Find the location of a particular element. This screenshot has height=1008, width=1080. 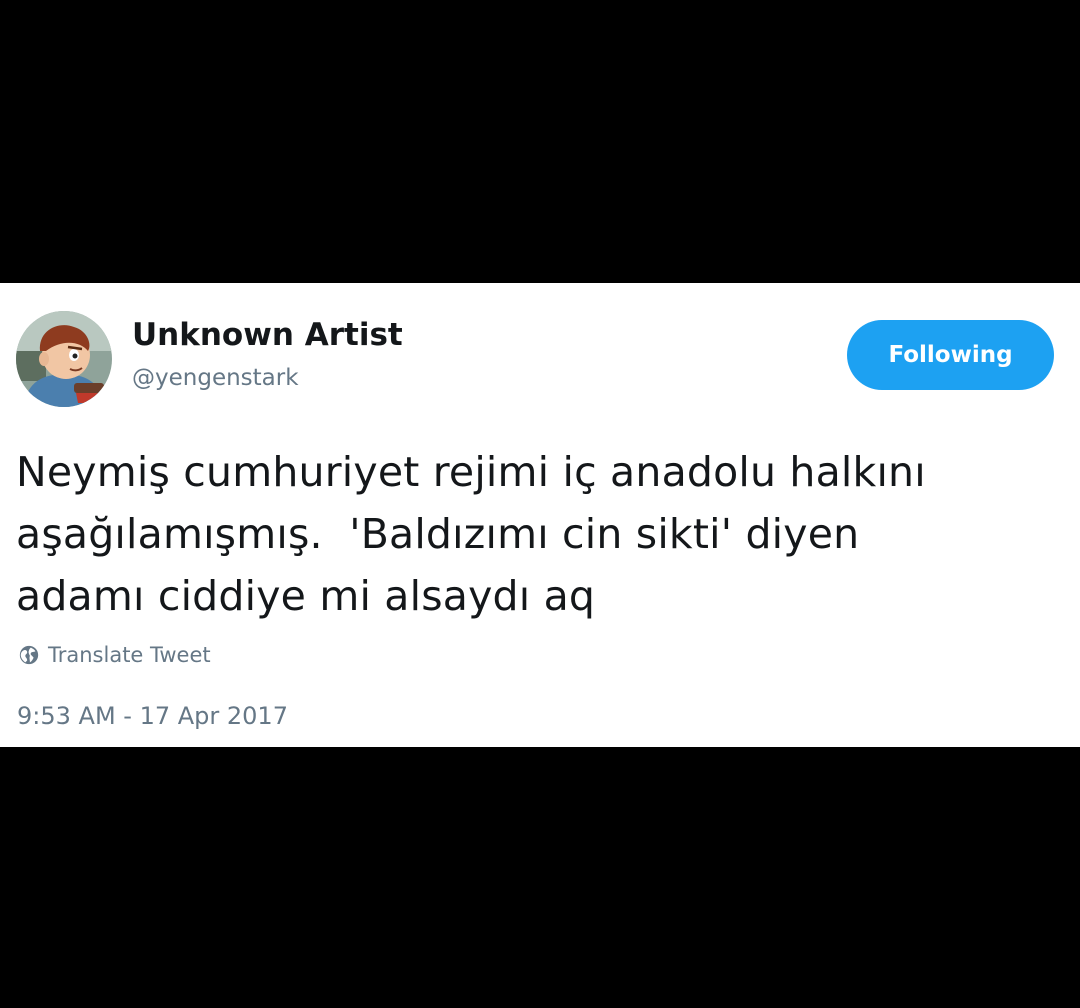

following-button: Following is located at coordinates (950, 355).